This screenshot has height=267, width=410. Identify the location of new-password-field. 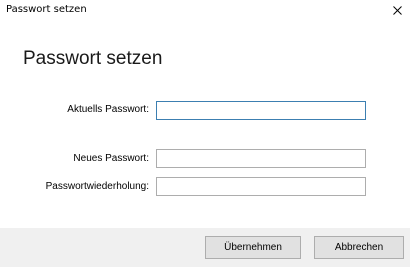
(261, 158).